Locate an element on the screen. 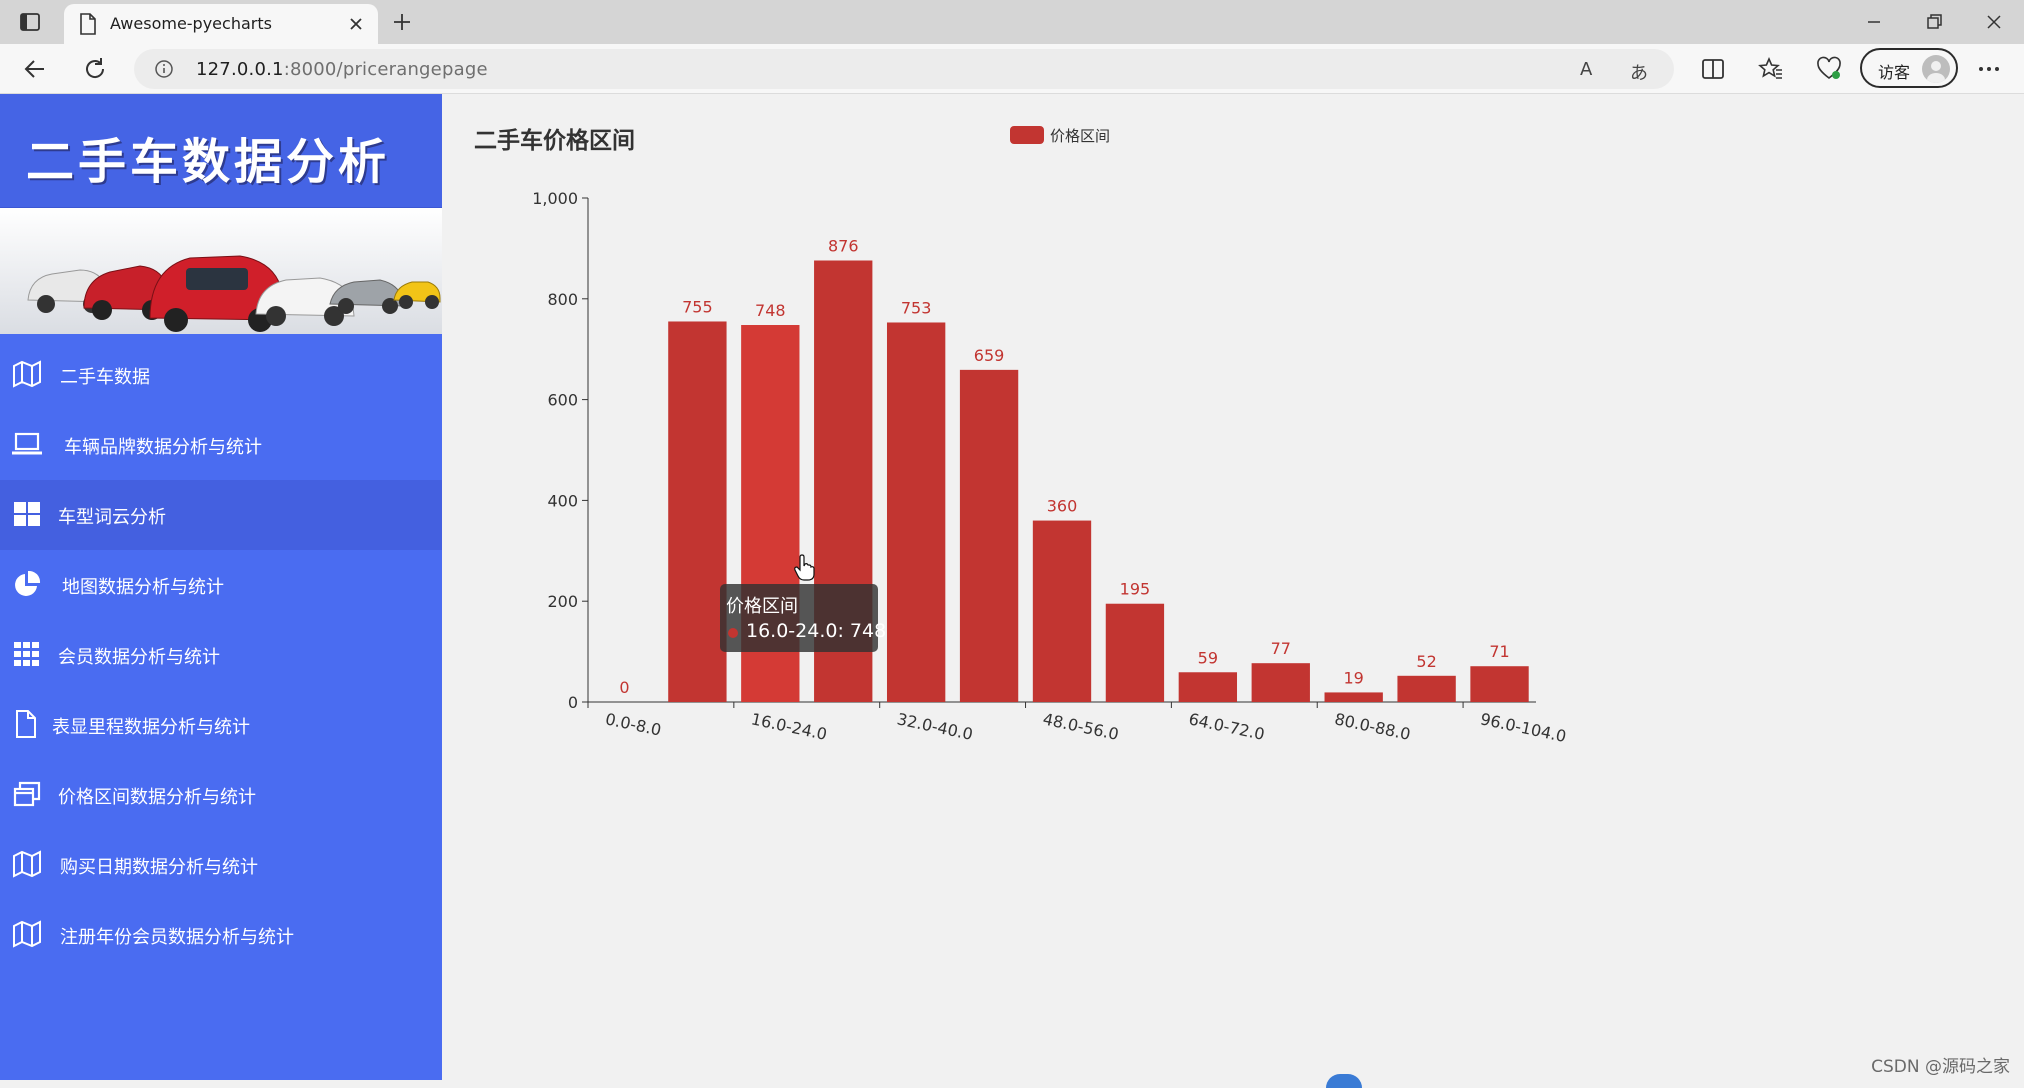  bar-value-label: 753 is located at coordinates (916, 307).